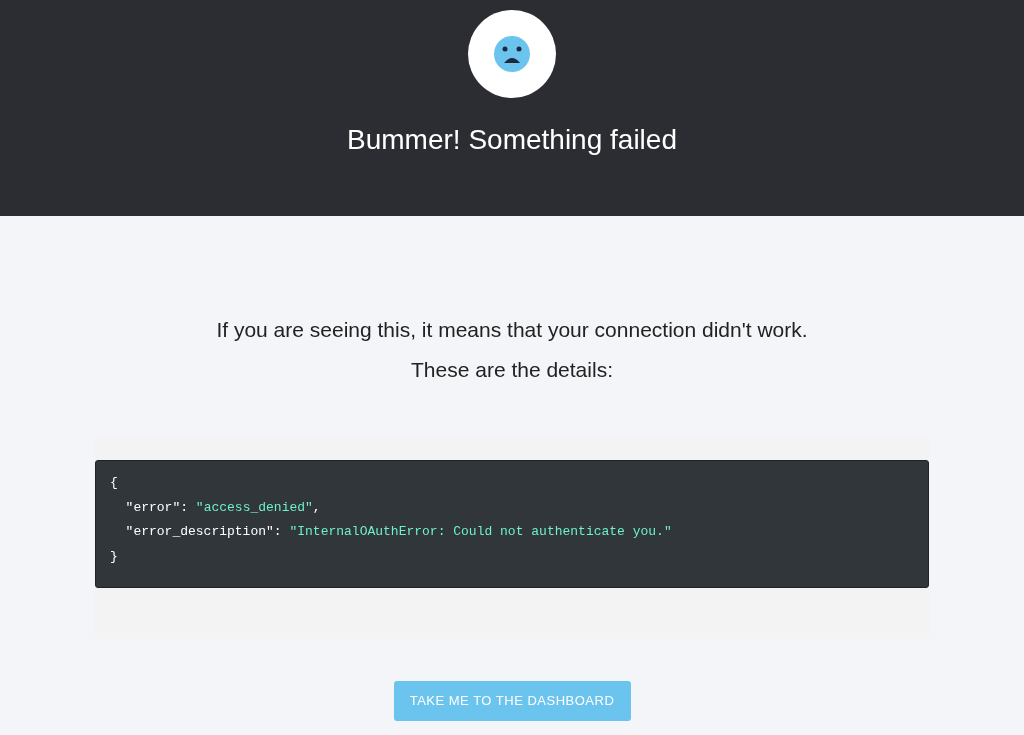  I want to click on page-title: Bummer! Something failed, so click(512, 140).